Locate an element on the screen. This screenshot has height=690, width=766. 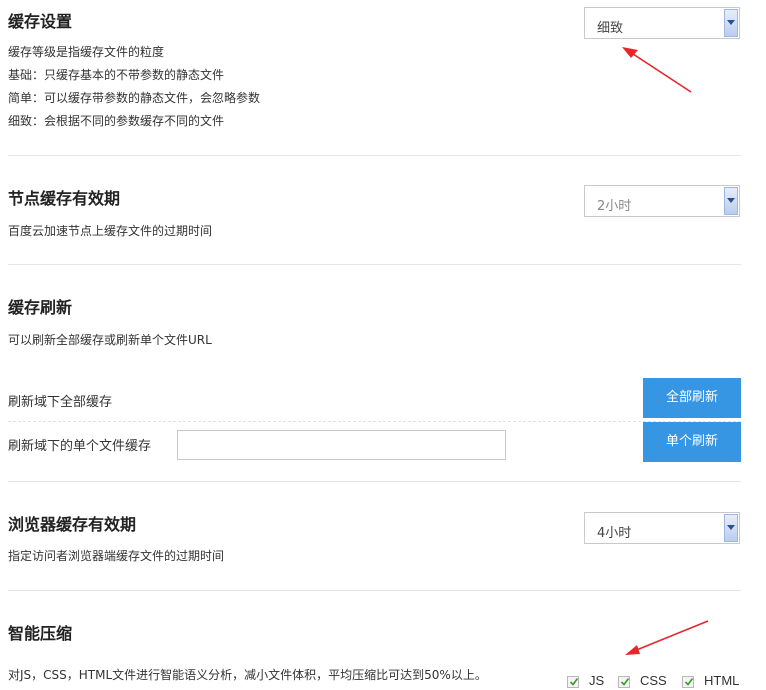
row-divider is located at coordinates (374, 421).